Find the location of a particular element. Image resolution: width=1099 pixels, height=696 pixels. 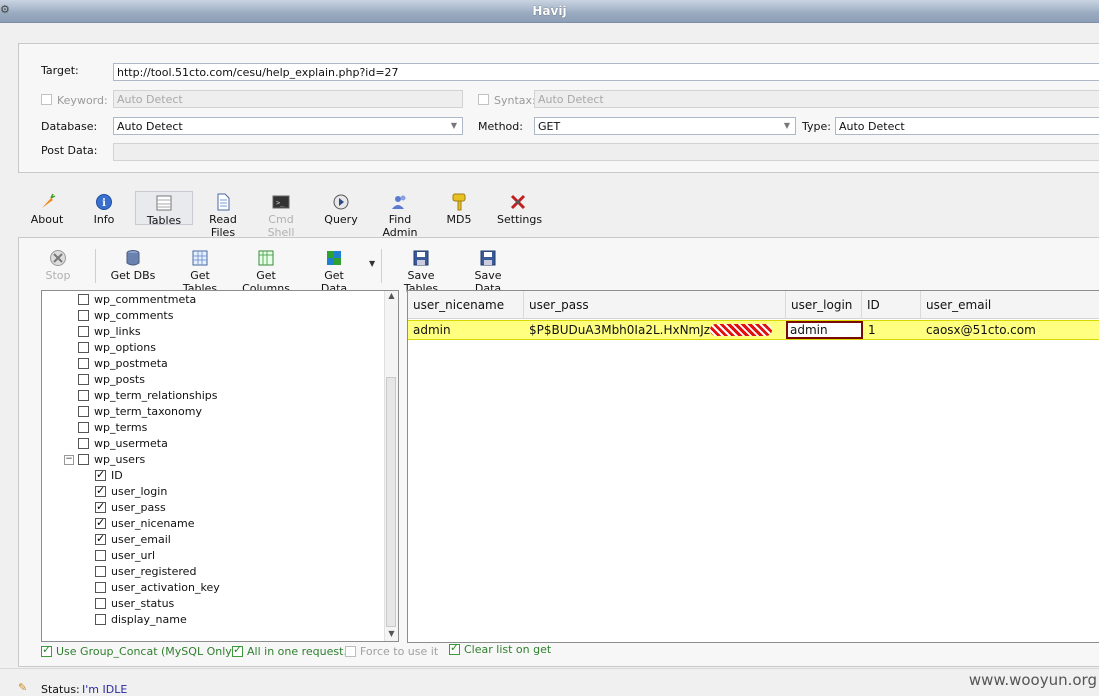

get-data-button: Get Data is located at coordinates (334, 272).